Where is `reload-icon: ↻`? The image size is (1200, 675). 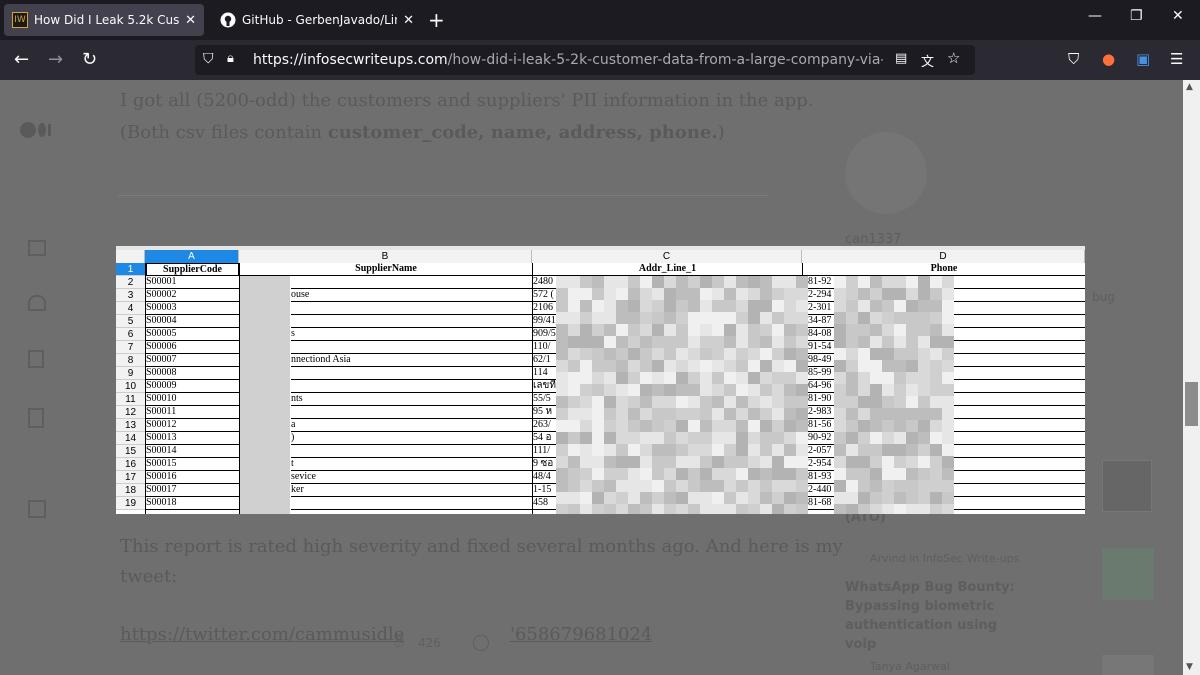 reload-icon: ↻ is located at coordinates (89, 59).